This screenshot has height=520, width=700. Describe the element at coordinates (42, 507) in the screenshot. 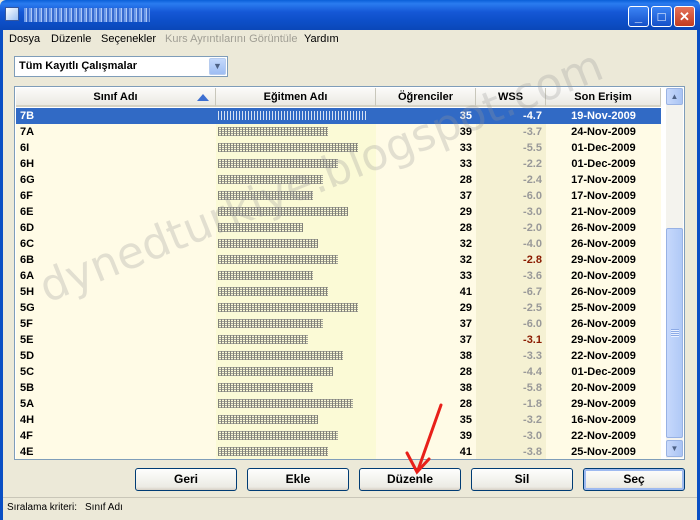

I see `status-sort-label: Sıralama kriteri:` at that location.